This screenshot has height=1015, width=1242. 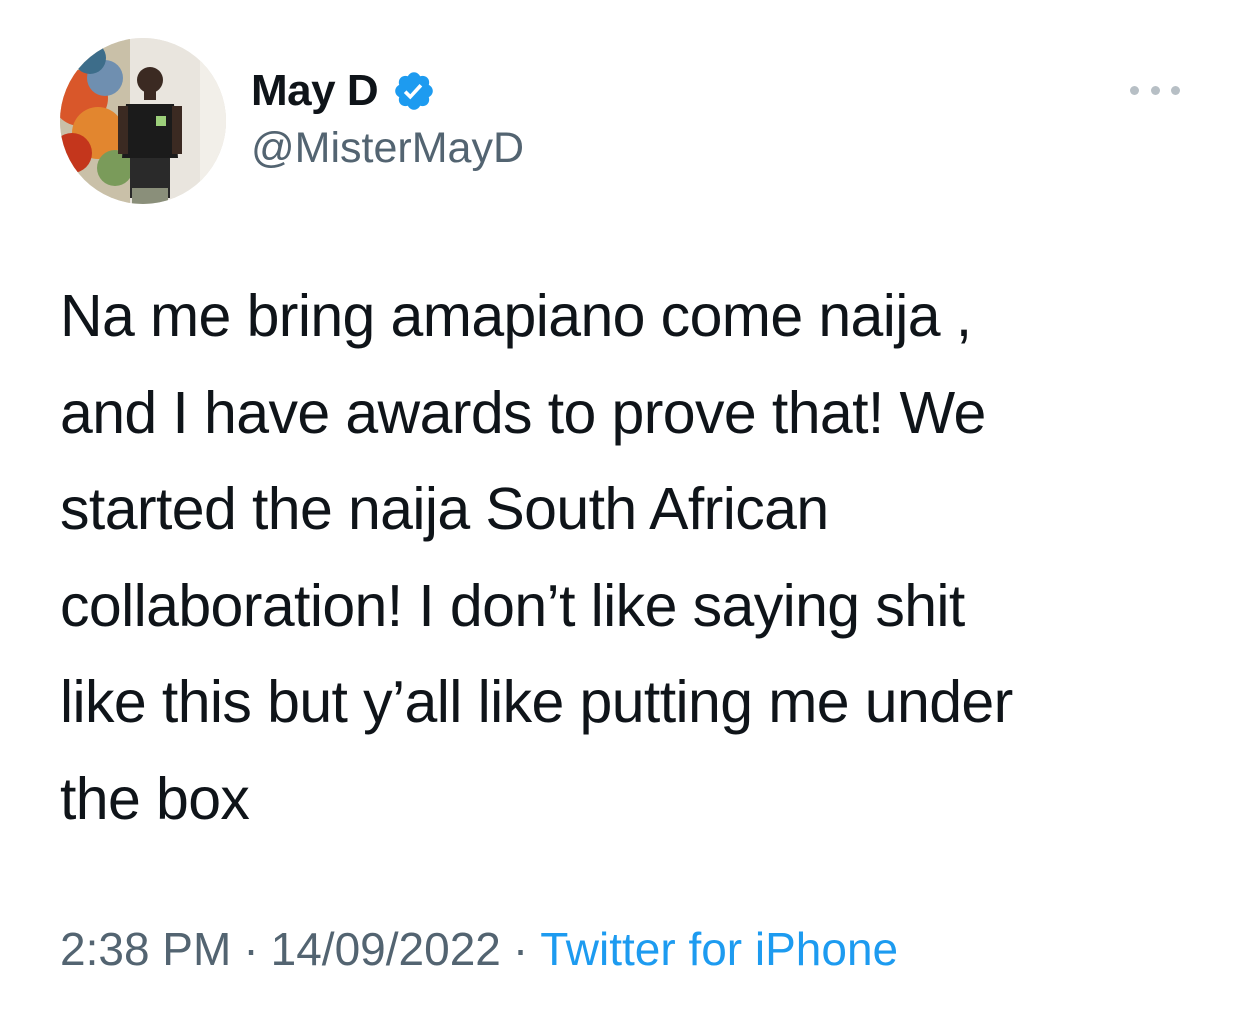 What do you see at coordinates (719, 949) in the screenshot?
I see `tweet-source-link: Twitter for iPhone` at bounding box center [719, 949].